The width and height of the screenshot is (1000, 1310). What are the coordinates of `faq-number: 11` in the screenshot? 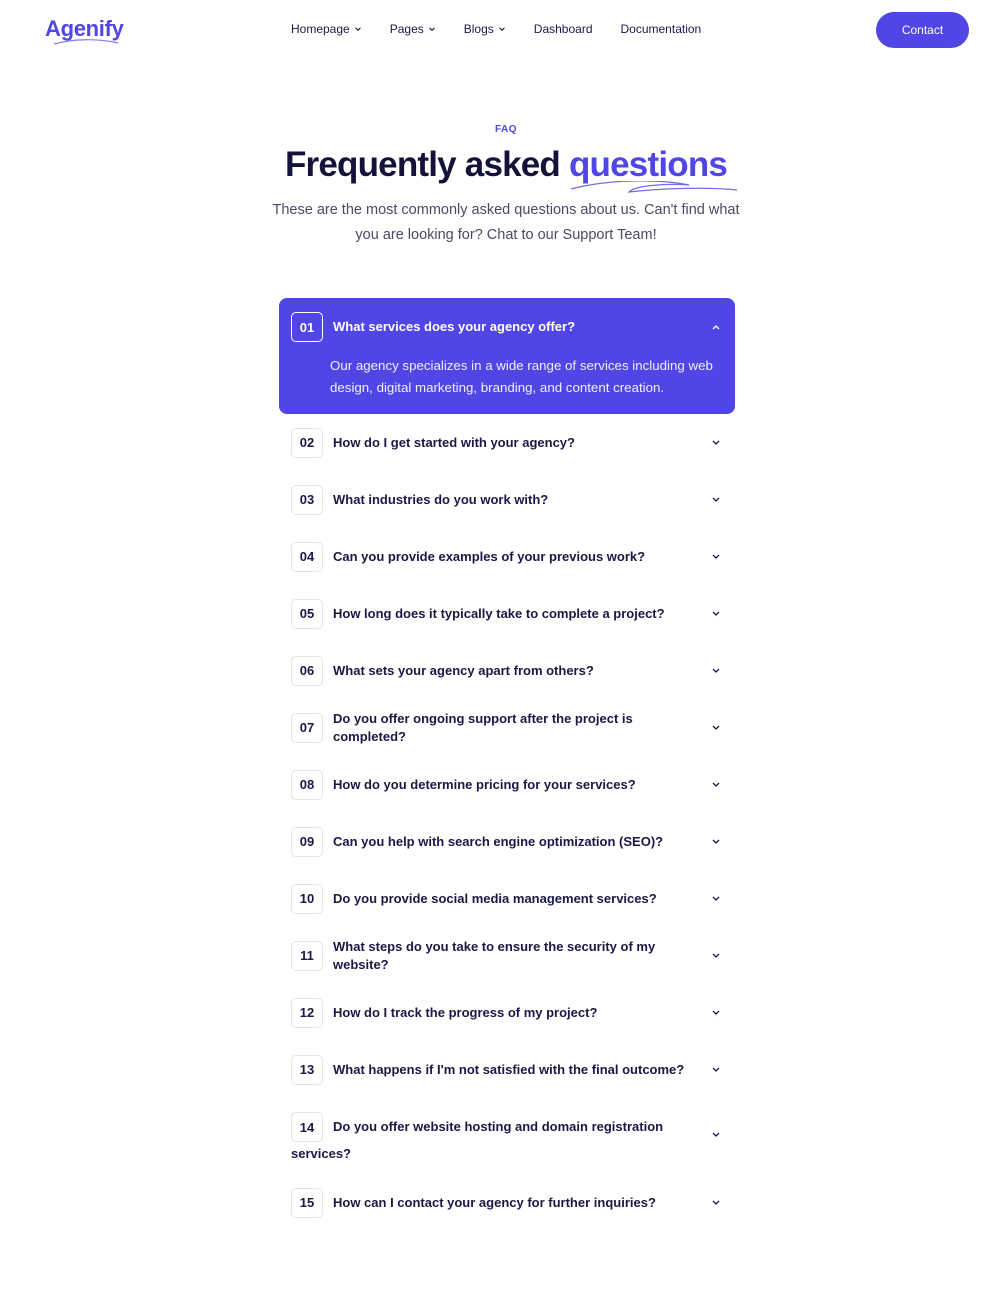 It's located at (307, 955).